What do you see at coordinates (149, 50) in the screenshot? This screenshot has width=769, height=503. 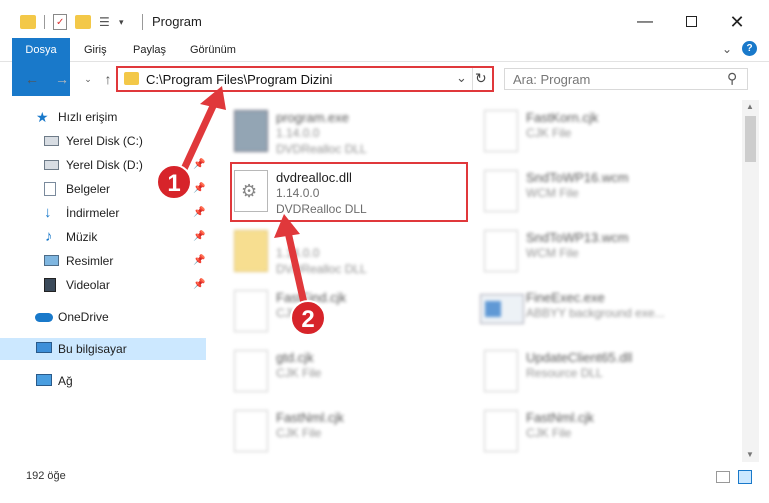 I see `tab-share: Paylaş` at bounding box center [149, 50].